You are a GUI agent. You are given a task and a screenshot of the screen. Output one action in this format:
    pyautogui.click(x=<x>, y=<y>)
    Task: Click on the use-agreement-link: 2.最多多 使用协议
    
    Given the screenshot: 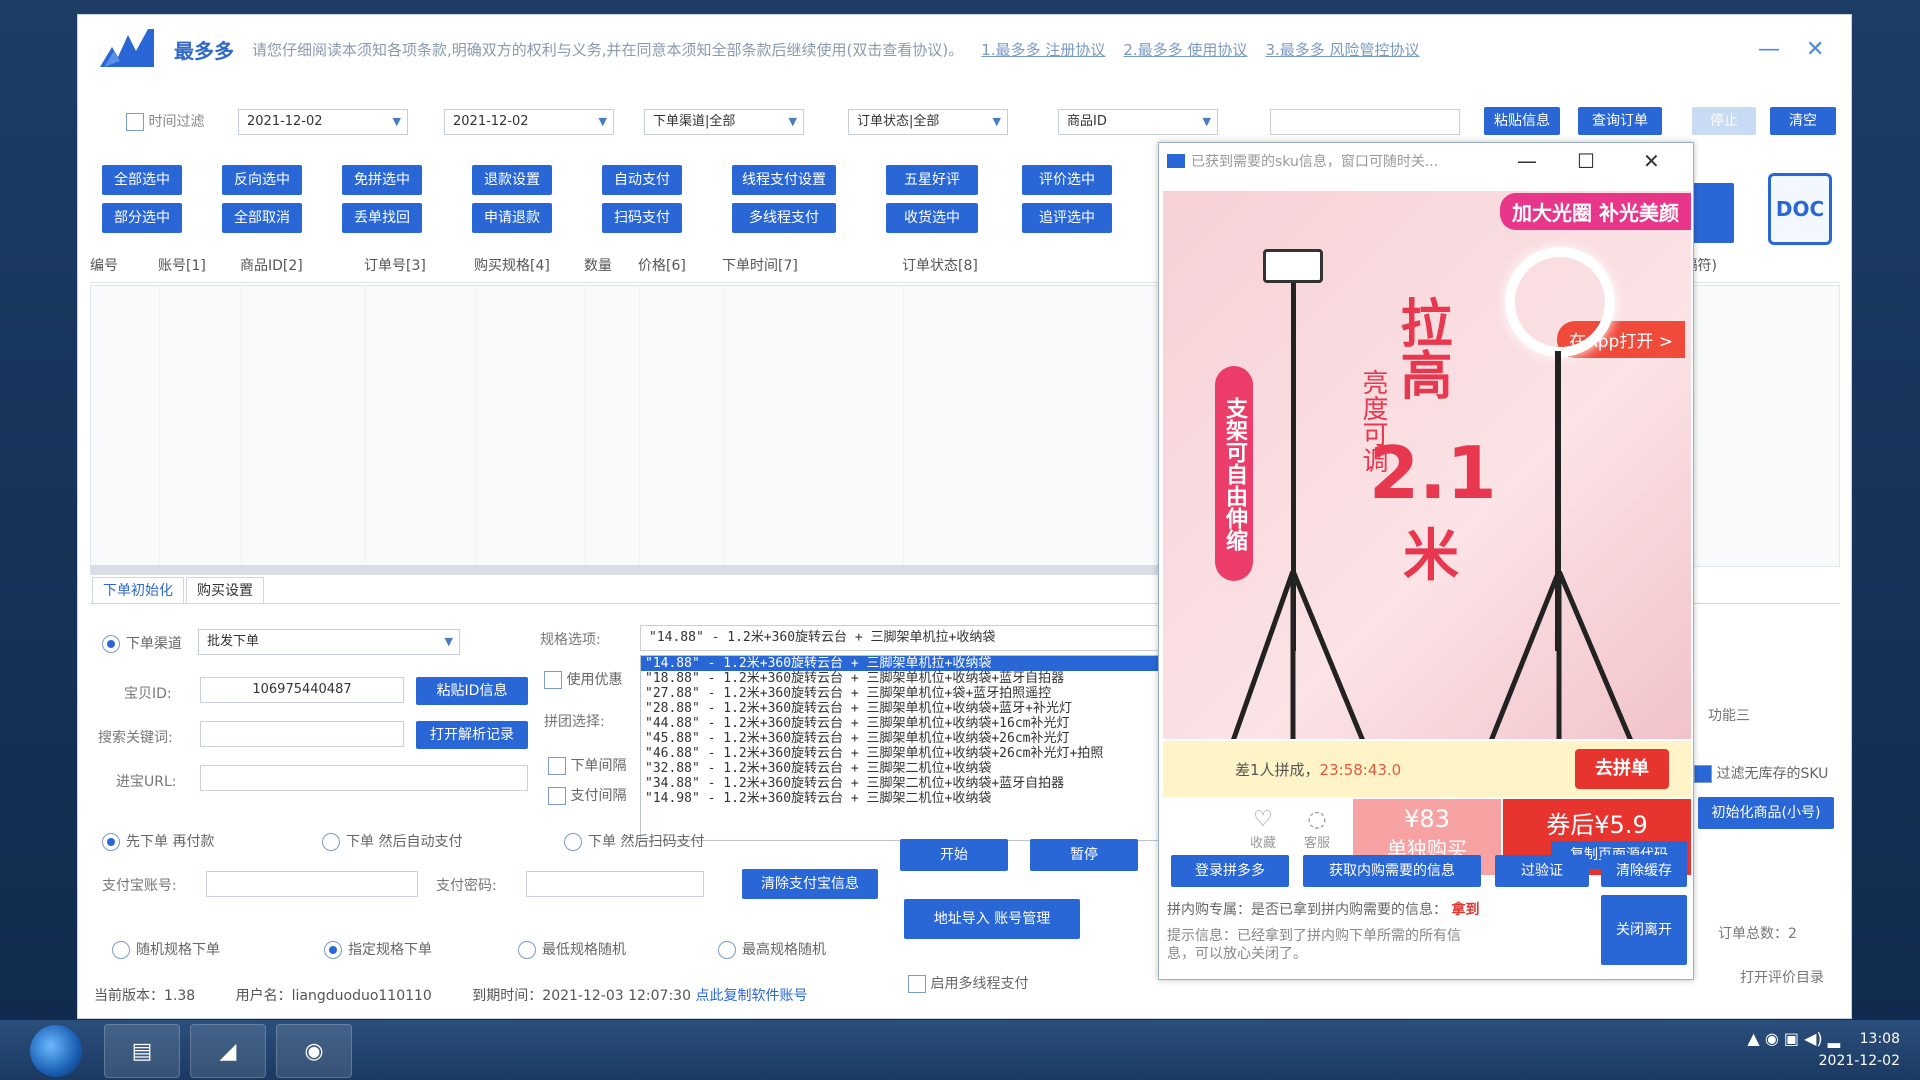 What is the action you would take?
    pyautogui.click(x=1185, y=49)
    